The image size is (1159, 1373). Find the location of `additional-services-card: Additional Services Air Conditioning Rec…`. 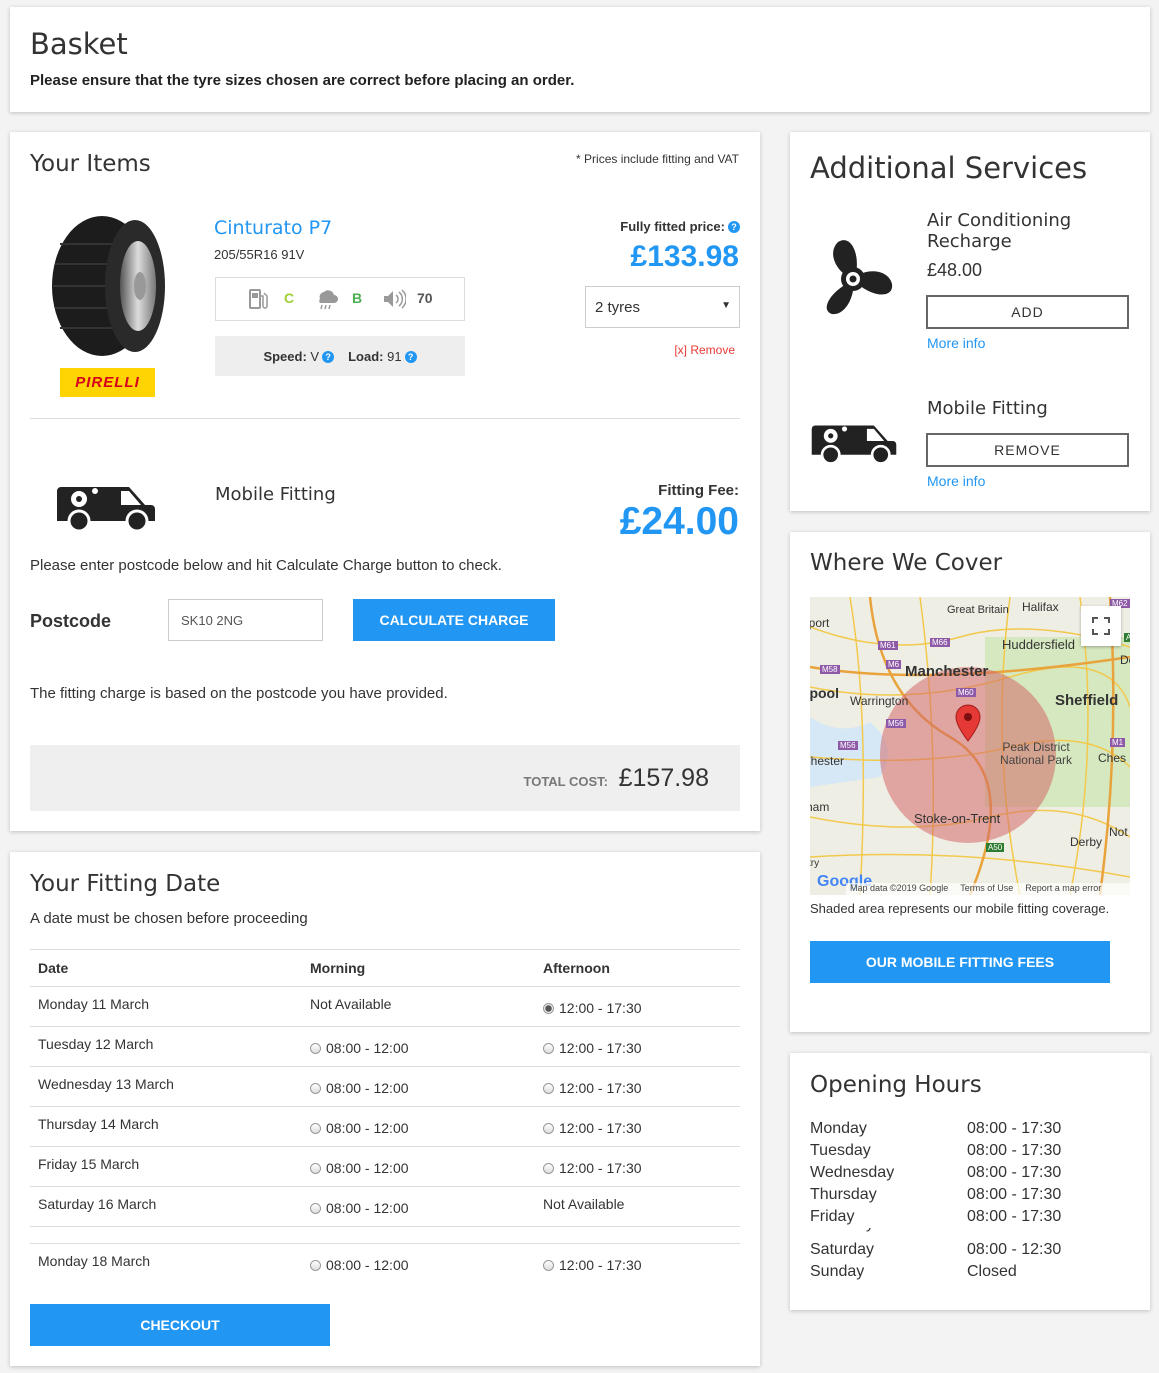

additional-services-card: Additional Services Air Conditioning Rec… is located at coordinates (970, 321).